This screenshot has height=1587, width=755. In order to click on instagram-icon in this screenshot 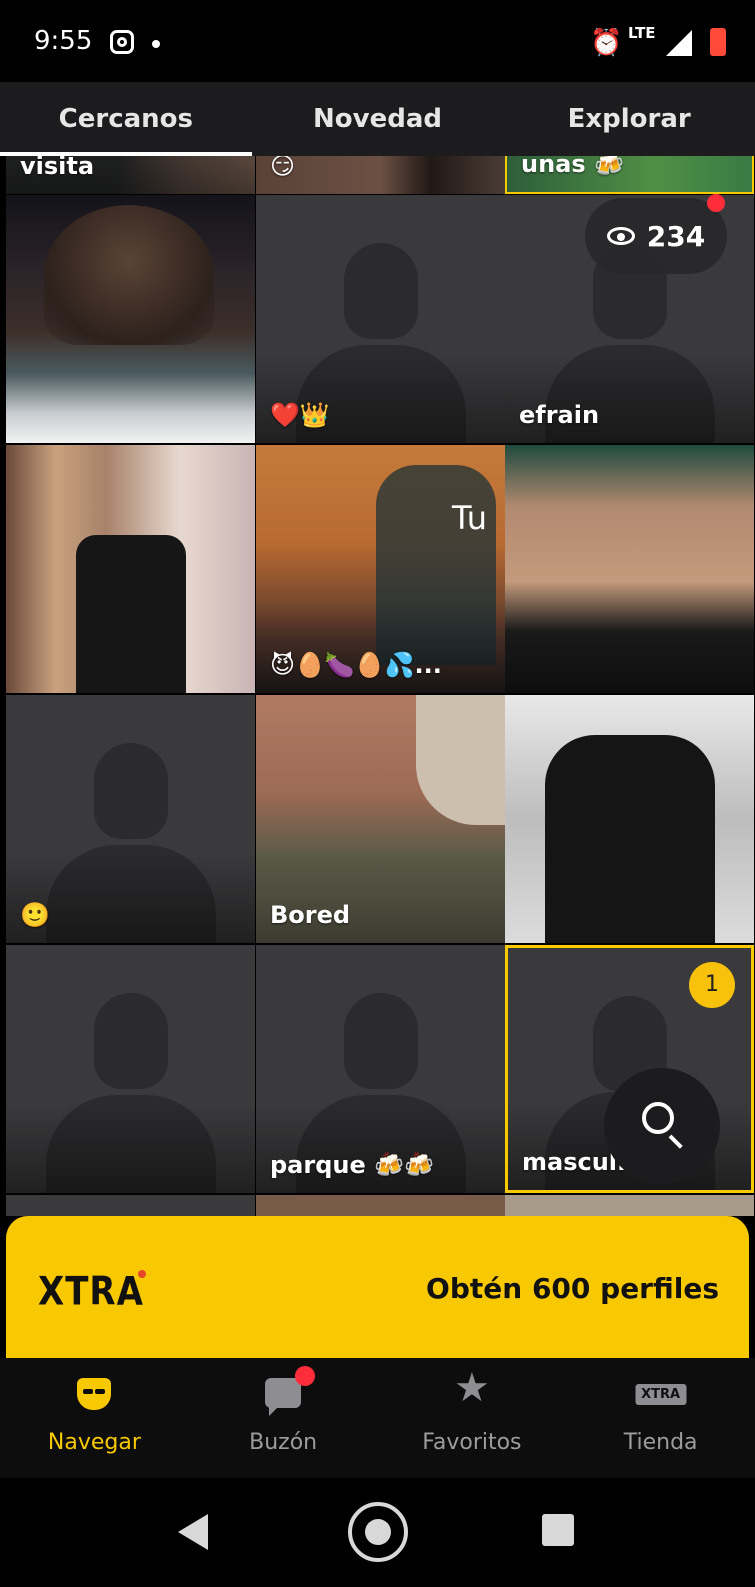, I will do `click(122, 42)`.